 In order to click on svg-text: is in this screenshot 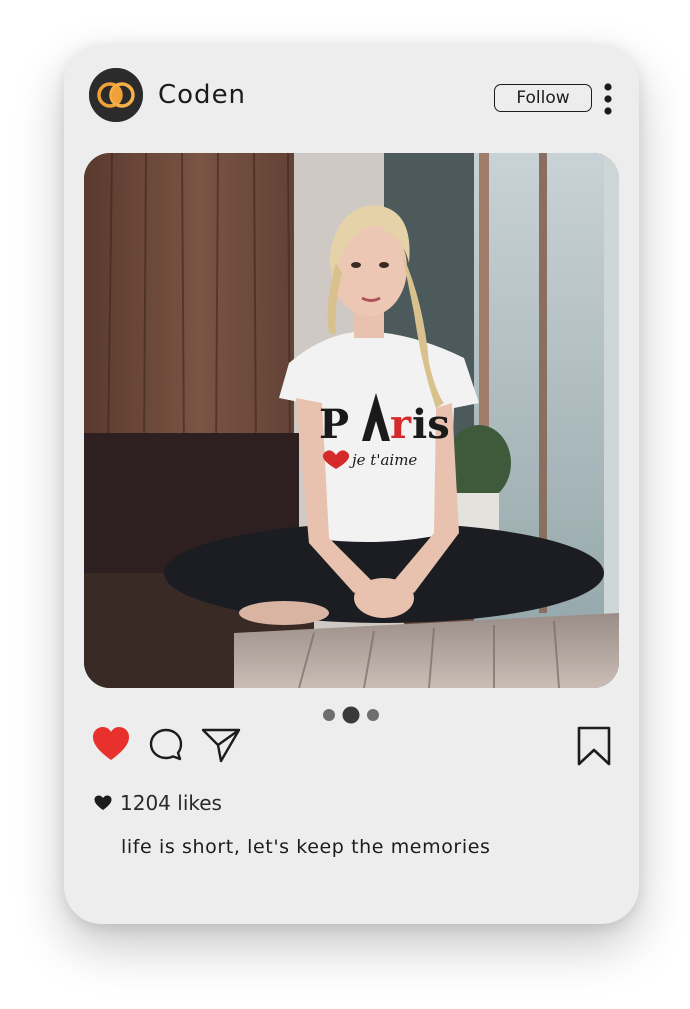, I will do `click(431, 424)`.